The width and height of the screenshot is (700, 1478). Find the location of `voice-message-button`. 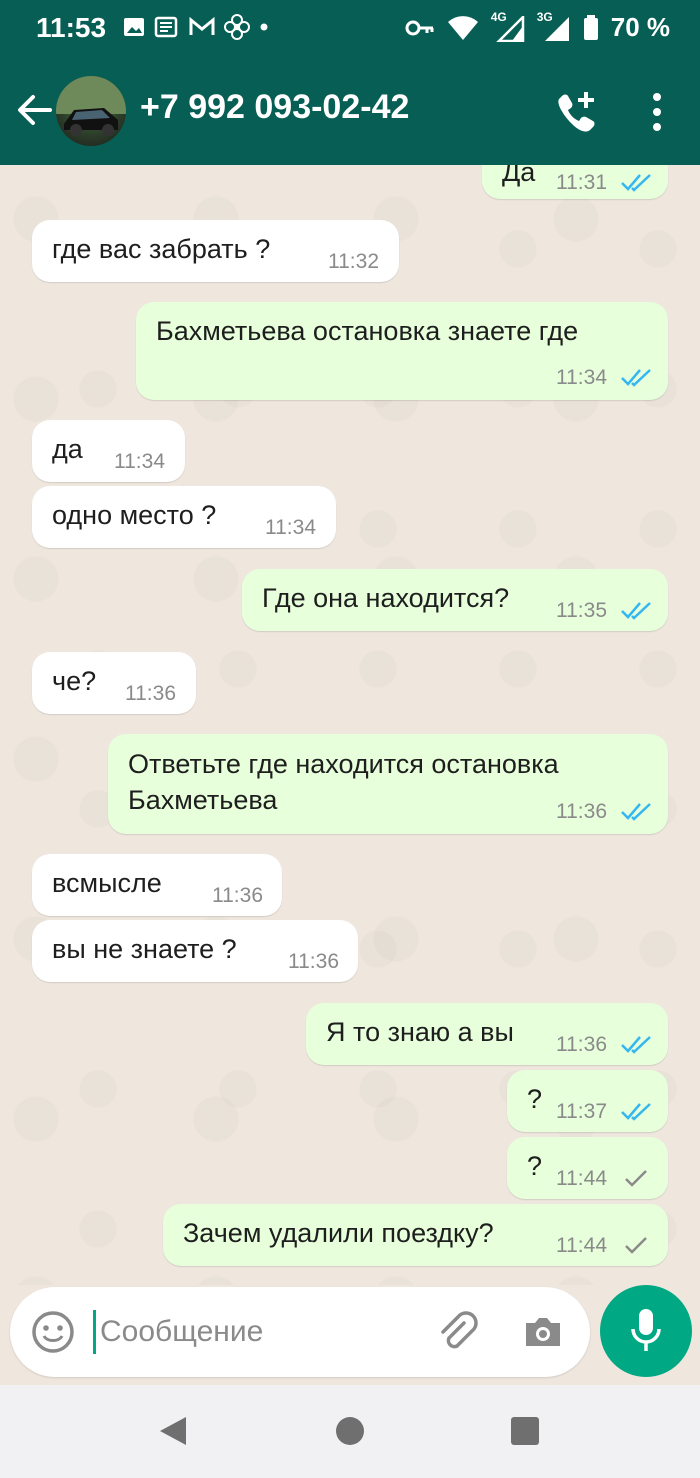

voice-message-button is located at coordinates (646, 1331).